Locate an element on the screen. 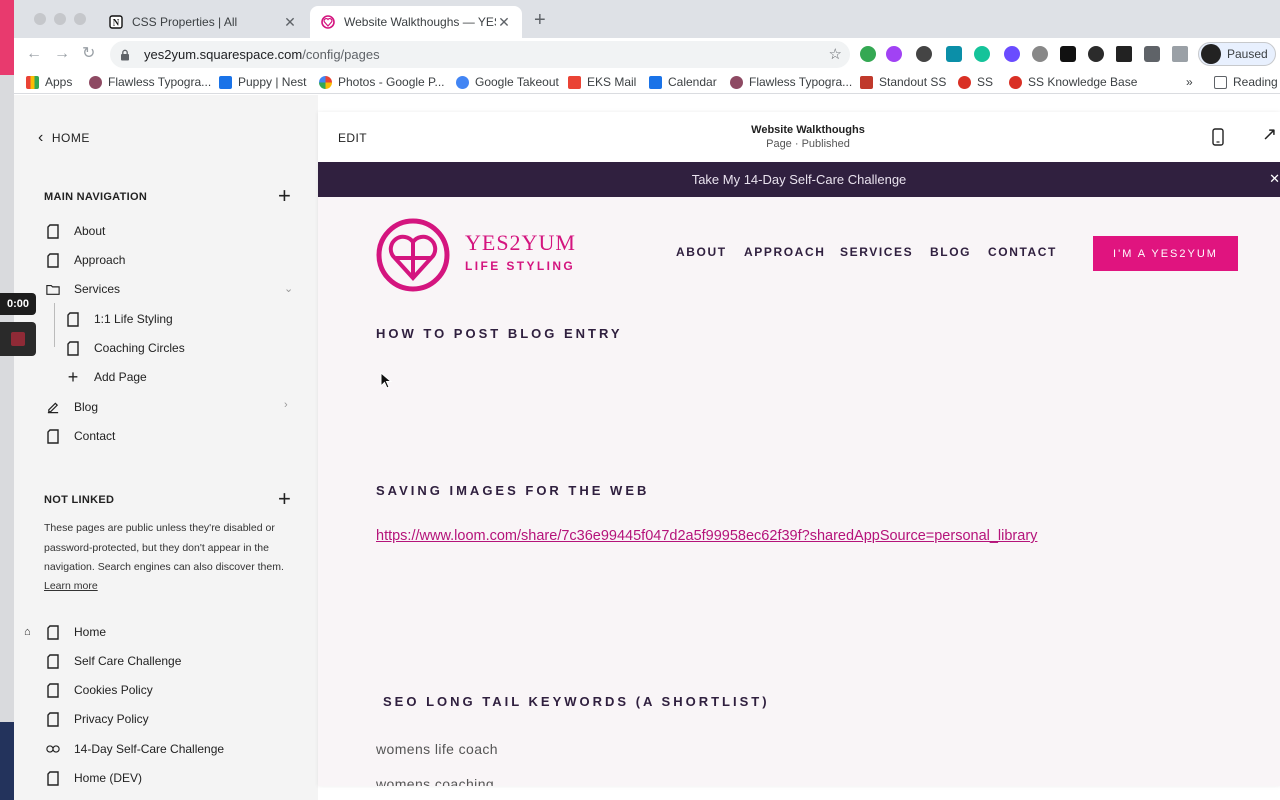 Image resolution: width=1280 pixels, height=800 pixels. back-icon: ← is located at coordinates (34, 54).